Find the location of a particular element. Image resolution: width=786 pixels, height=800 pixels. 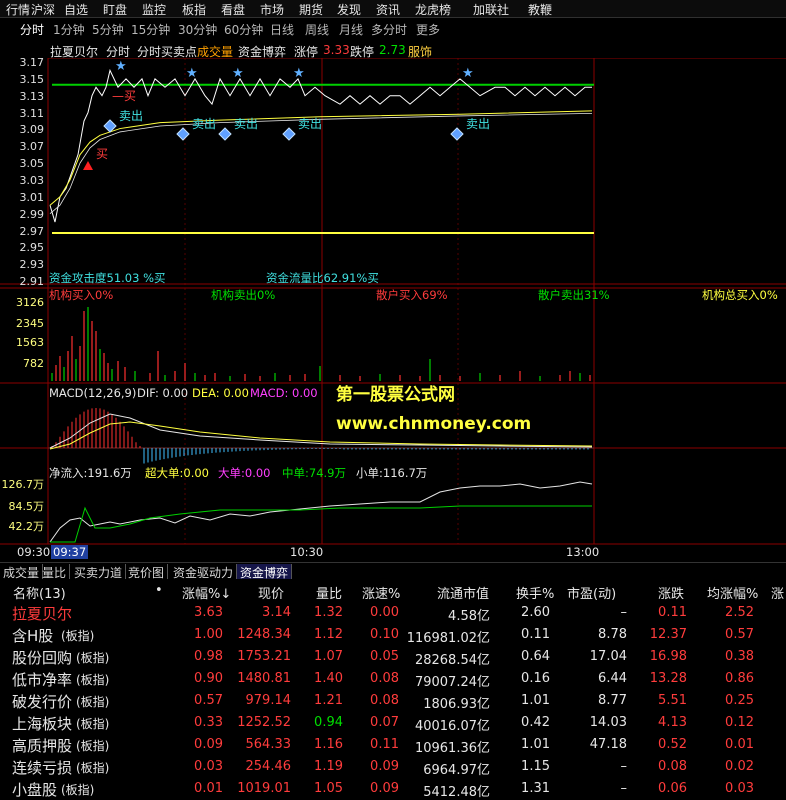

menu-item-3: 盯盘 is located at coordinates (115, 9).